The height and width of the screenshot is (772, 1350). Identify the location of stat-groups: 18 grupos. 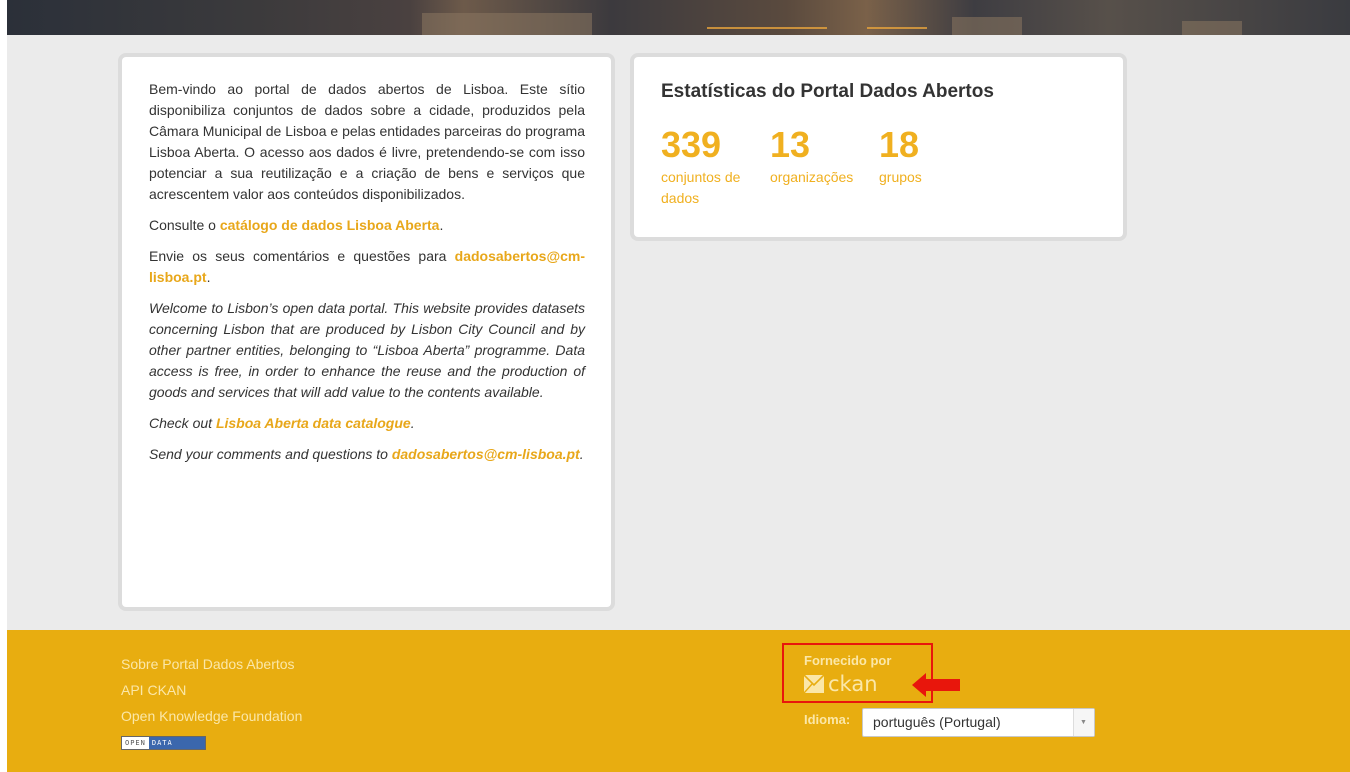
(925, 155).